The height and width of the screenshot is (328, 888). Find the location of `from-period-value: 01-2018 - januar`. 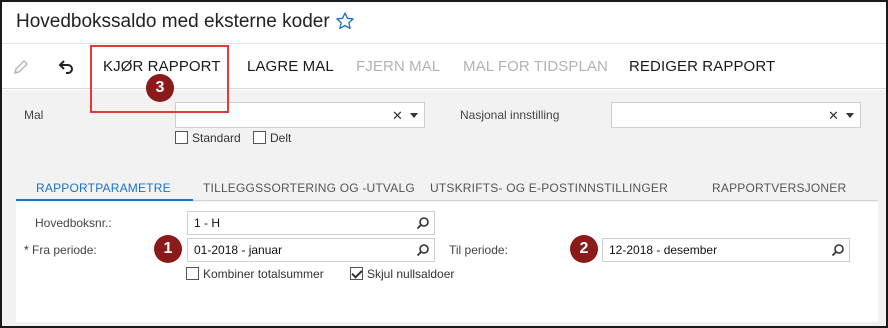

from-period-value: 01-2018 - januar is located at coordinates (238, 250).